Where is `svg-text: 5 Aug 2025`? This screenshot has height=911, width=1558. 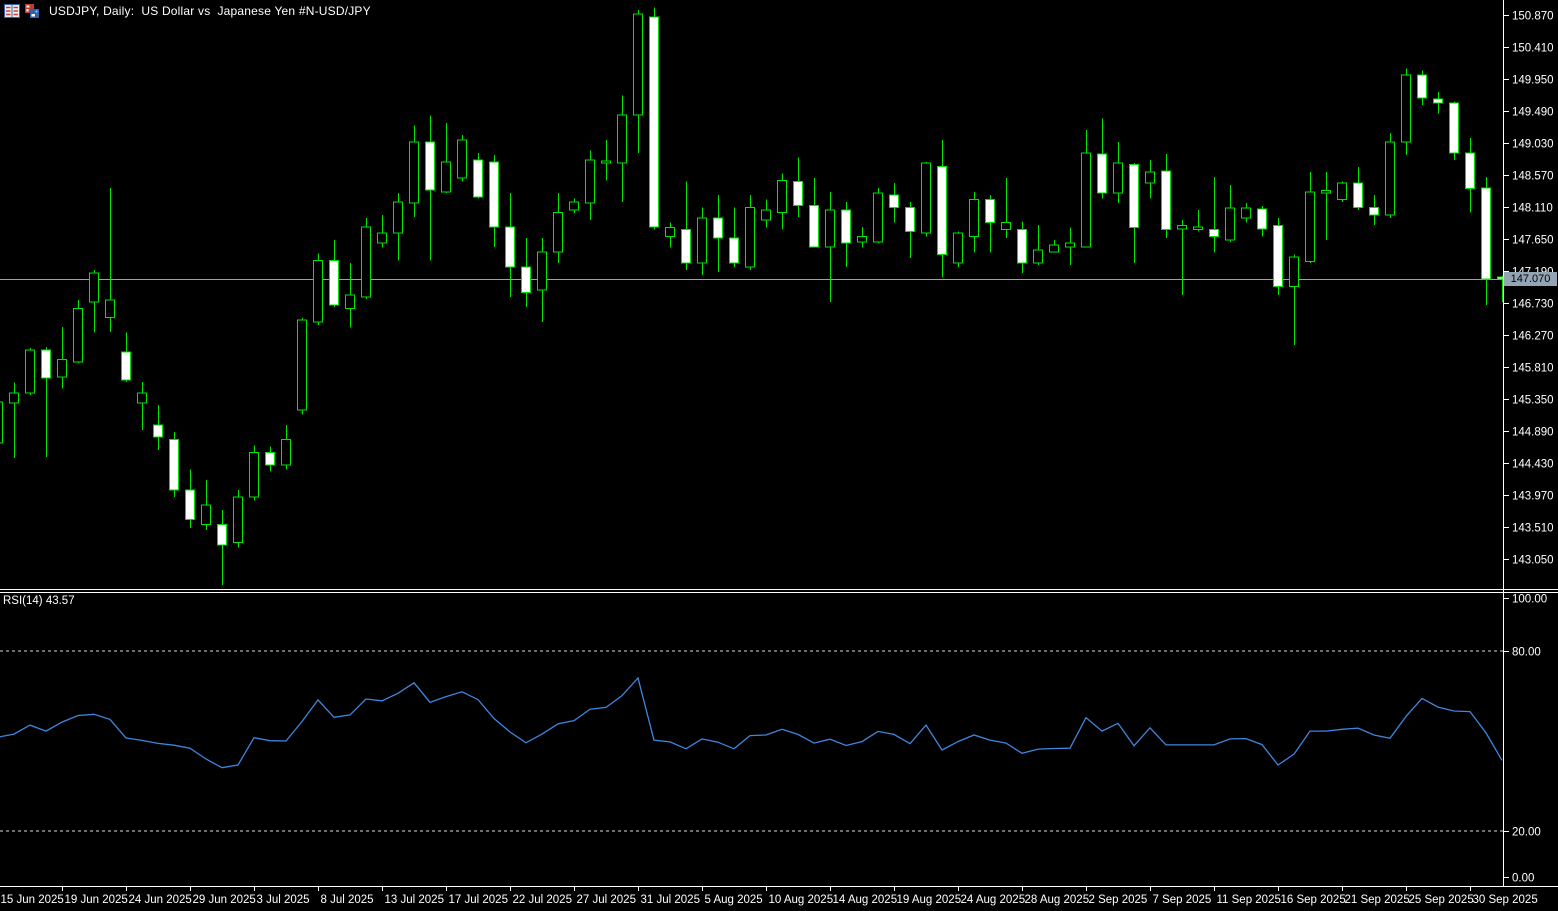 svg-text: 5 Aug 2025 is located at coordinates (734, 900).